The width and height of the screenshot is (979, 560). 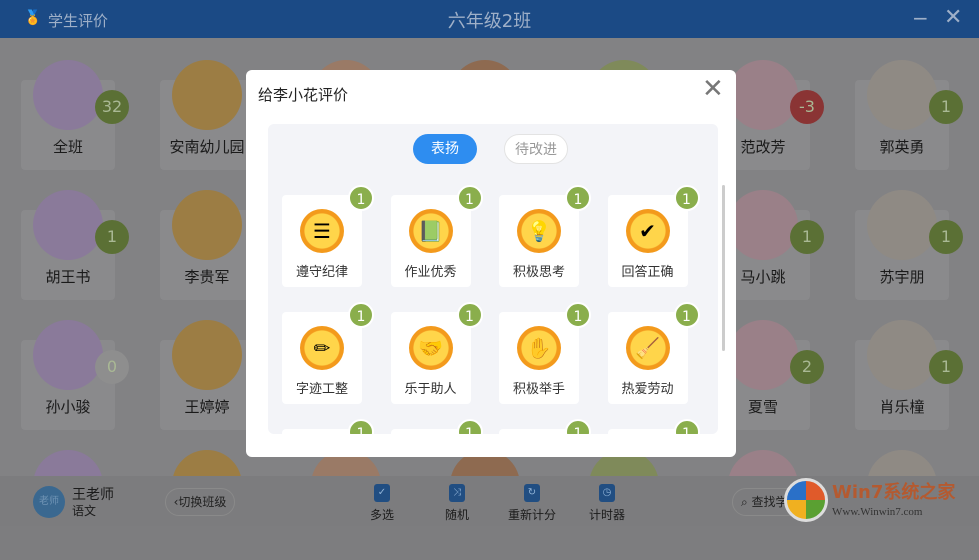 I want to click on student-name: 肖乐橦, so click(x=902, y=407).